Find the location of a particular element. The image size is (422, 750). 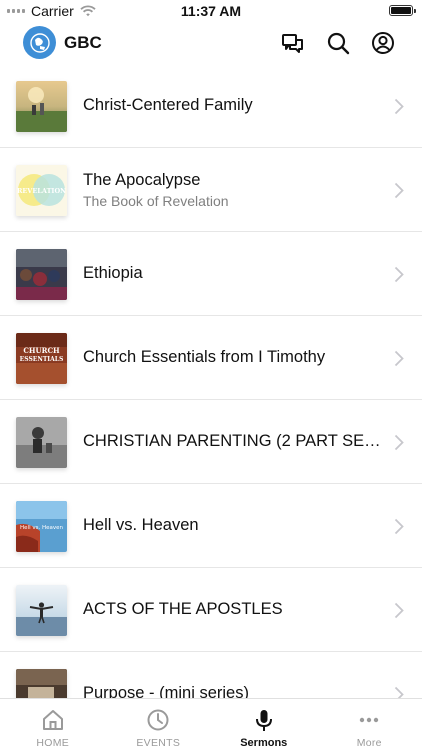

sermon-thumbnail: REVELATION is located at coordinates (41, 190).